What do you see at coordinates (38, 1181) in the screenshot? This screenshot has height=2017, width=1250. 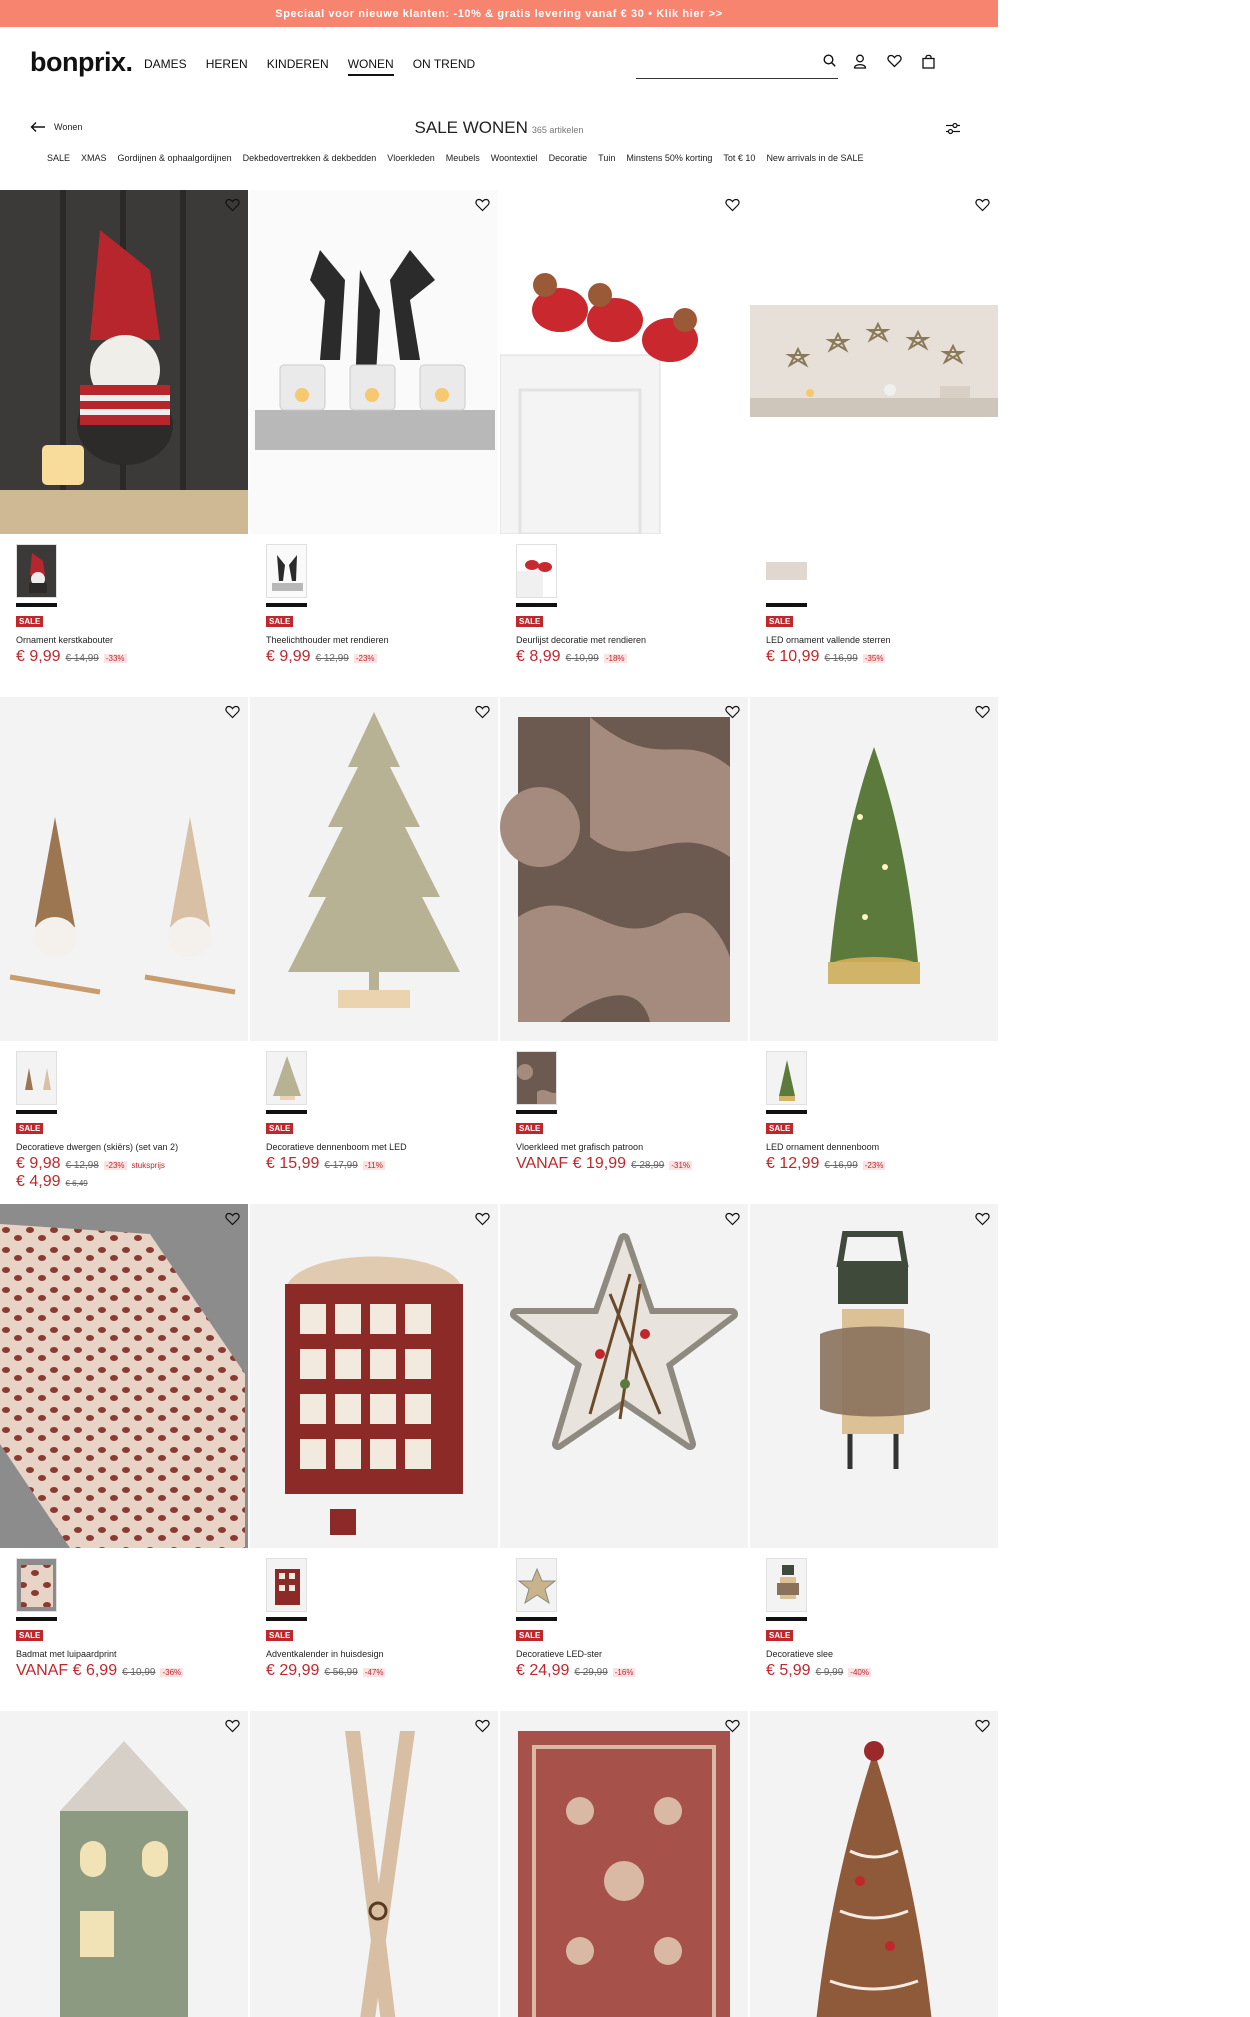 I see `unit-current-price: € 4,99` at bounding box center [38, 1181].